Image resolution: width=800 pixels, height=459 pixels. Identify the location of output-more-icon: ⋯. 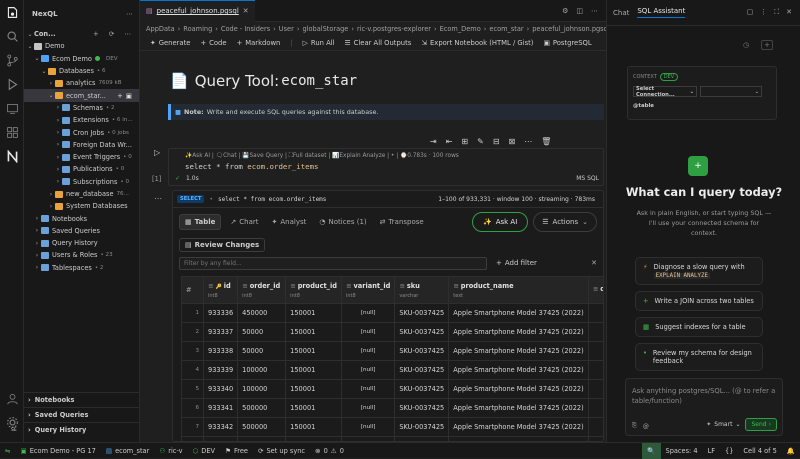
(158, 198).